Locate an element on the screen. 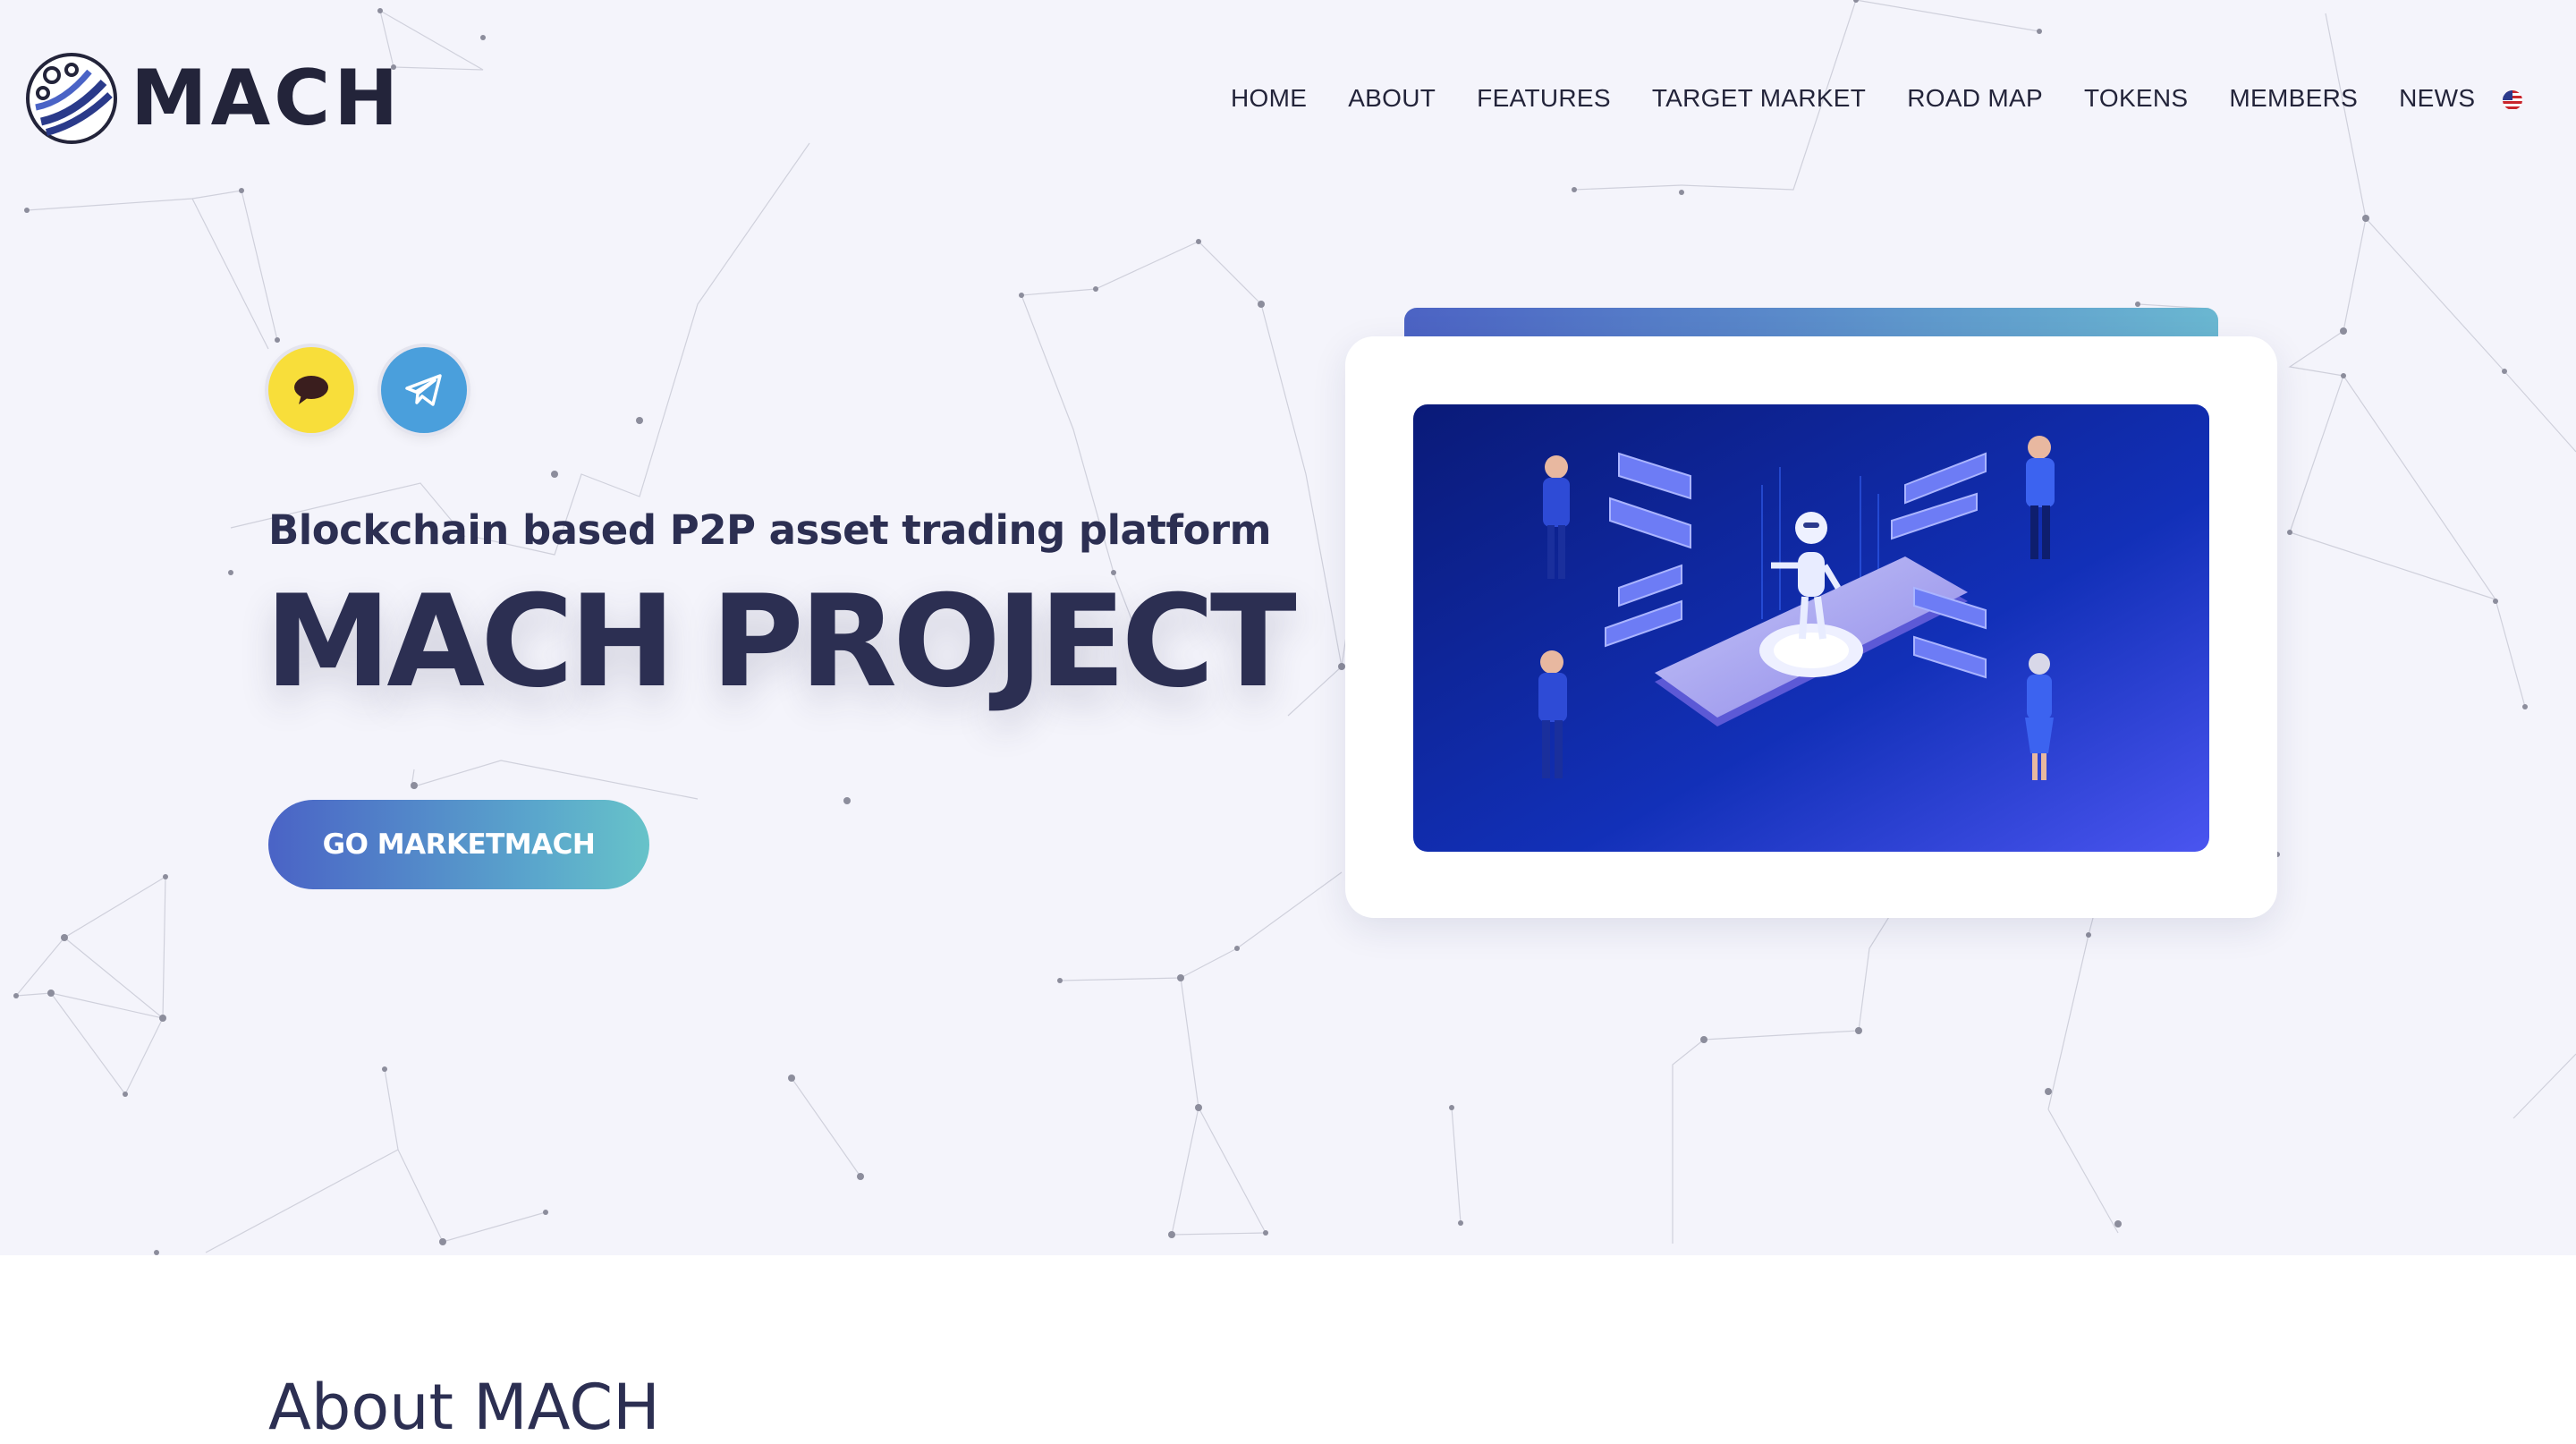  site-logo: MACH is located at coordinates (213, 98).